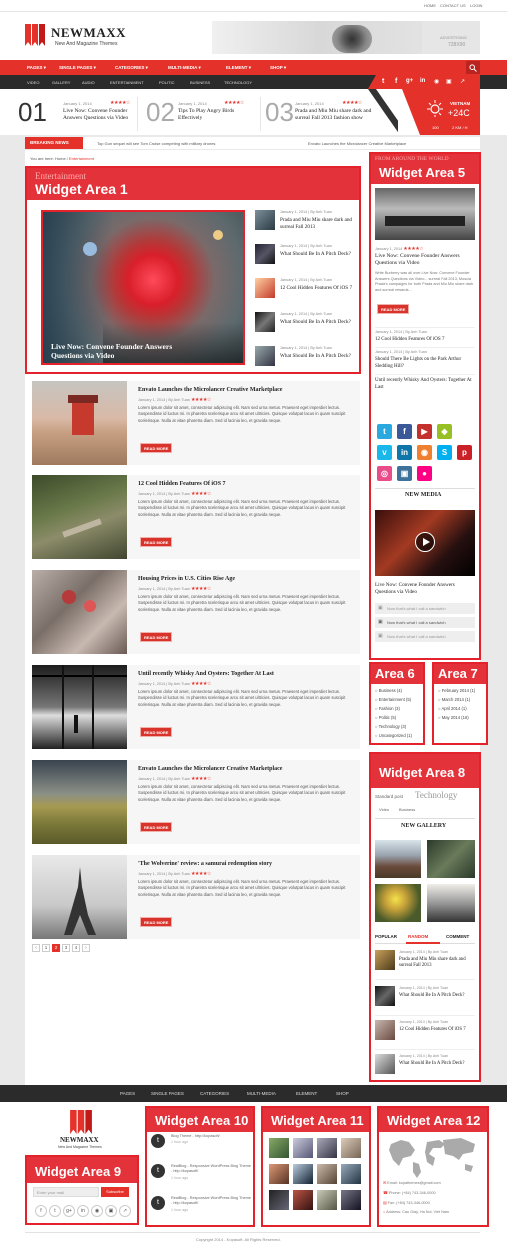 The height and width of the screenshot is (1251, 507). Describe the element at coordinates (393, 699) in the screenshot. I see `category-item: ○ Entertainment (5)` at that location.